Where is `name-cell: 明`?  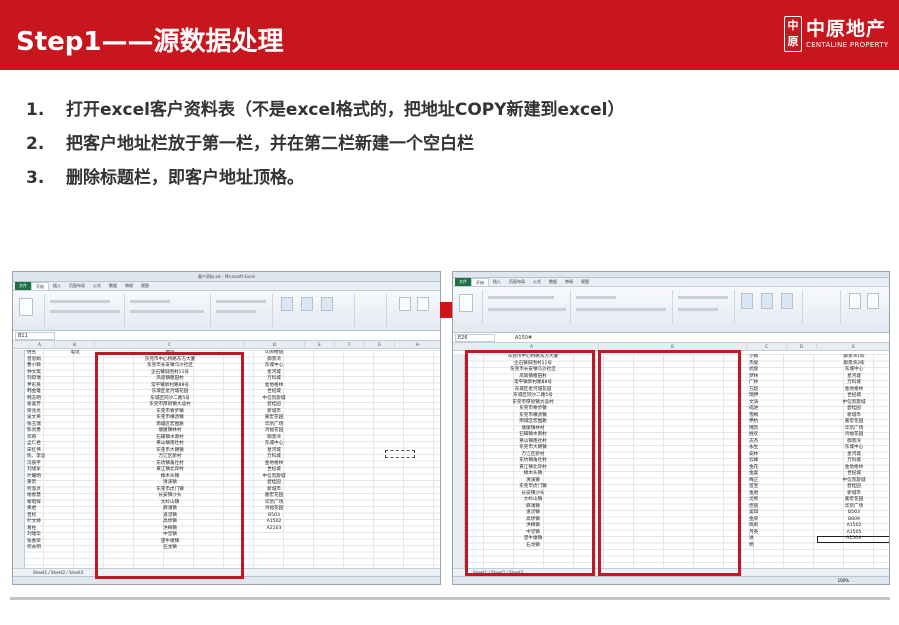 name-cell: 明 is located at coordinates (767, 546).